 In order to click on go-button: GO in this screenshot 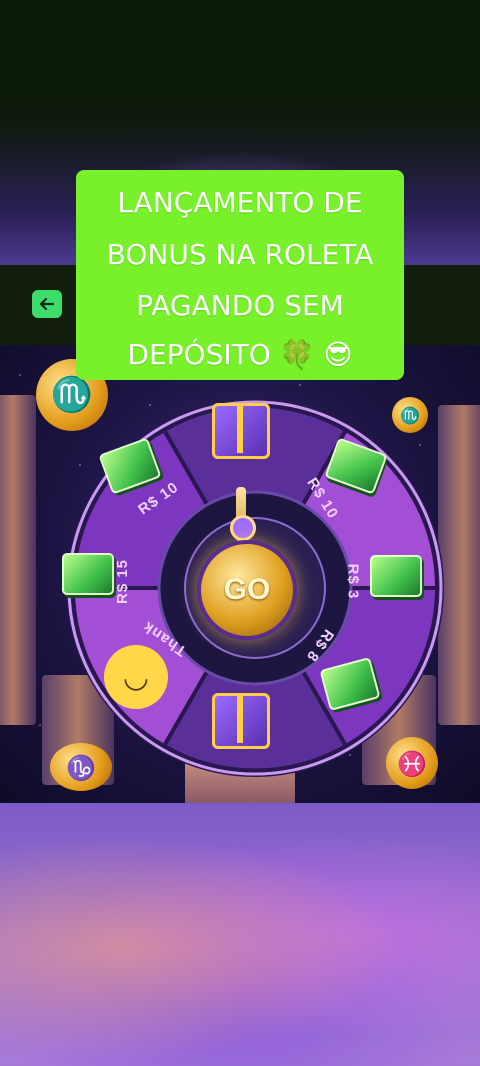, I will do `click(247, 590)`.